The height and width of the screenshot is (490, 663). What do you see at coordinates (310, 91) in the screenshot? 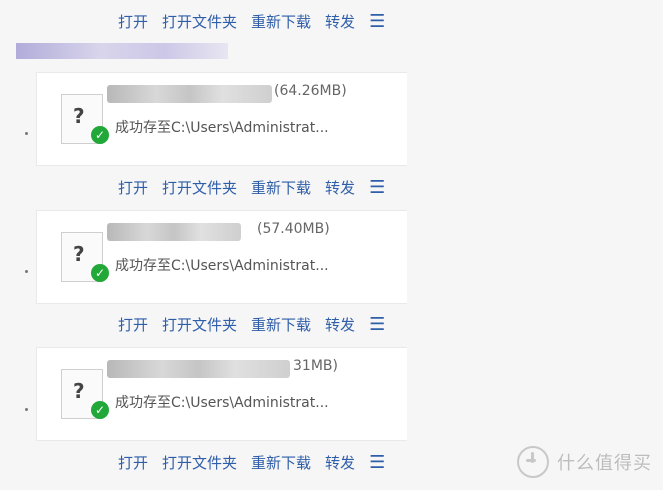
I see `file-size: (64.26MB)` at bounding box center [310, 91].